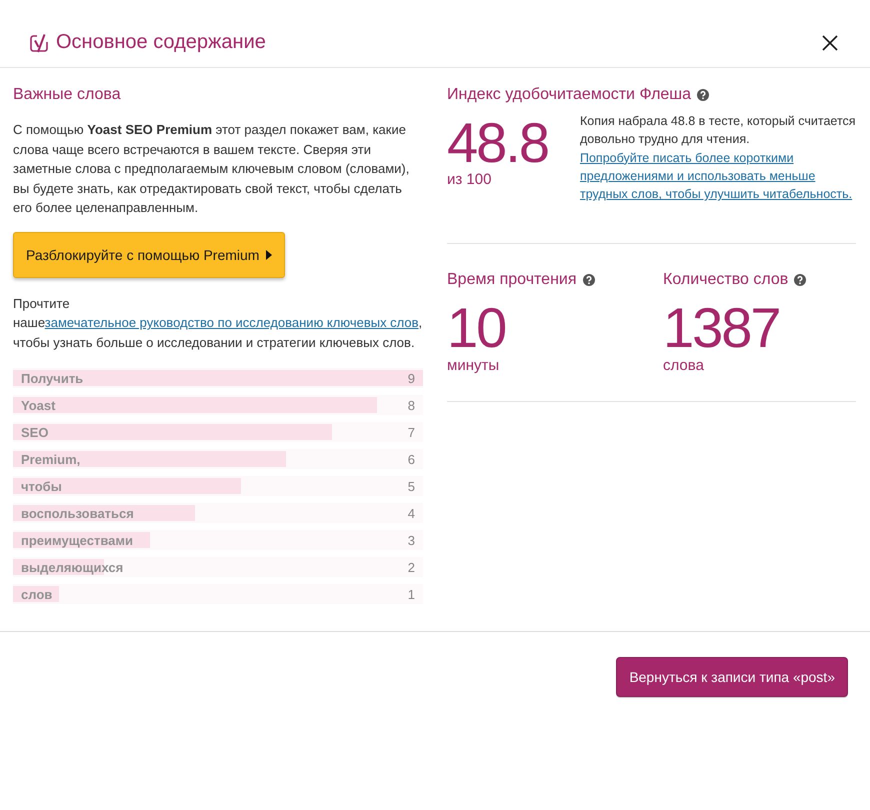  Describe the element at coordinates (39, 42) in the screenshot. I see `logo-icon` at that location.